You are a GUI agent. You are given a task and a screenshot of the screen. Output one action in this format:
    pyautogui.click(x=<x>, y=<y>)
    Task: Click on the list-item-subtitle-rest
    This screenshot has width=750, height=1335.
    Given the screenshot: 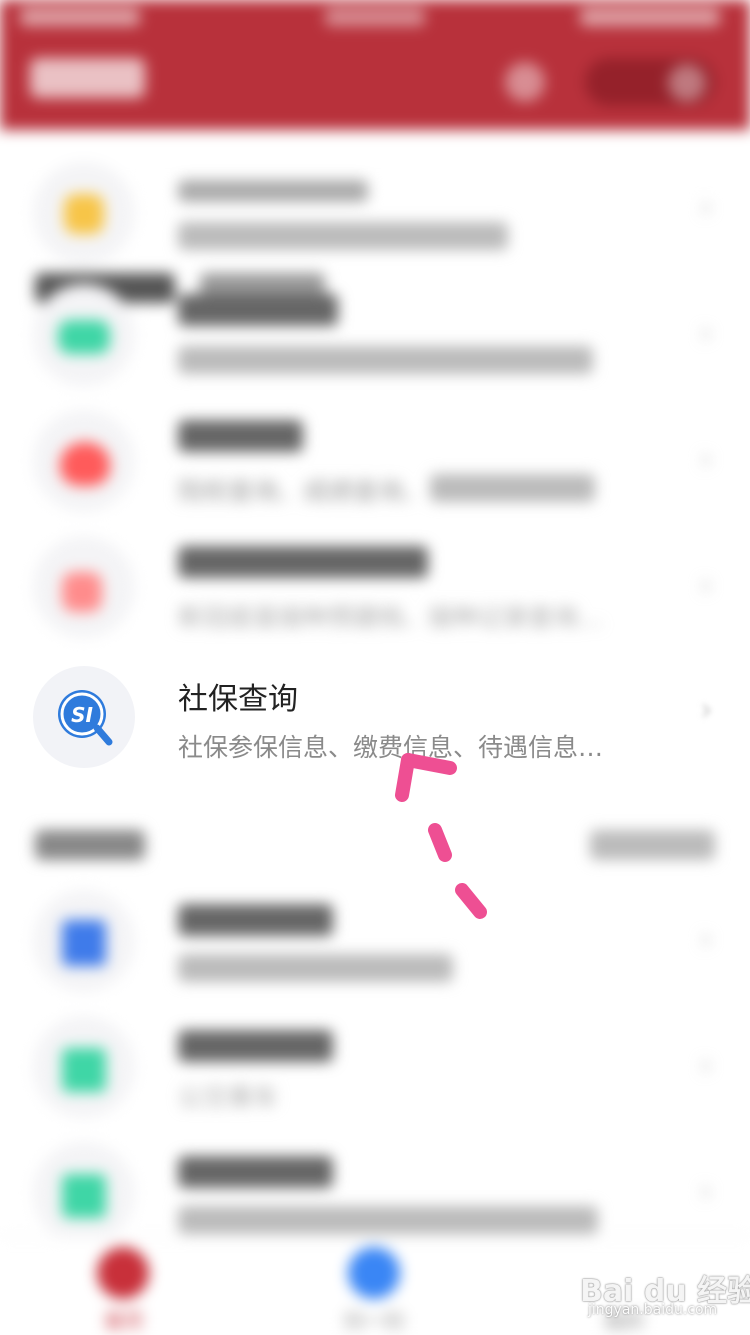 What is the action you would take?
    pyautogui.click(x=512, y=488)
    